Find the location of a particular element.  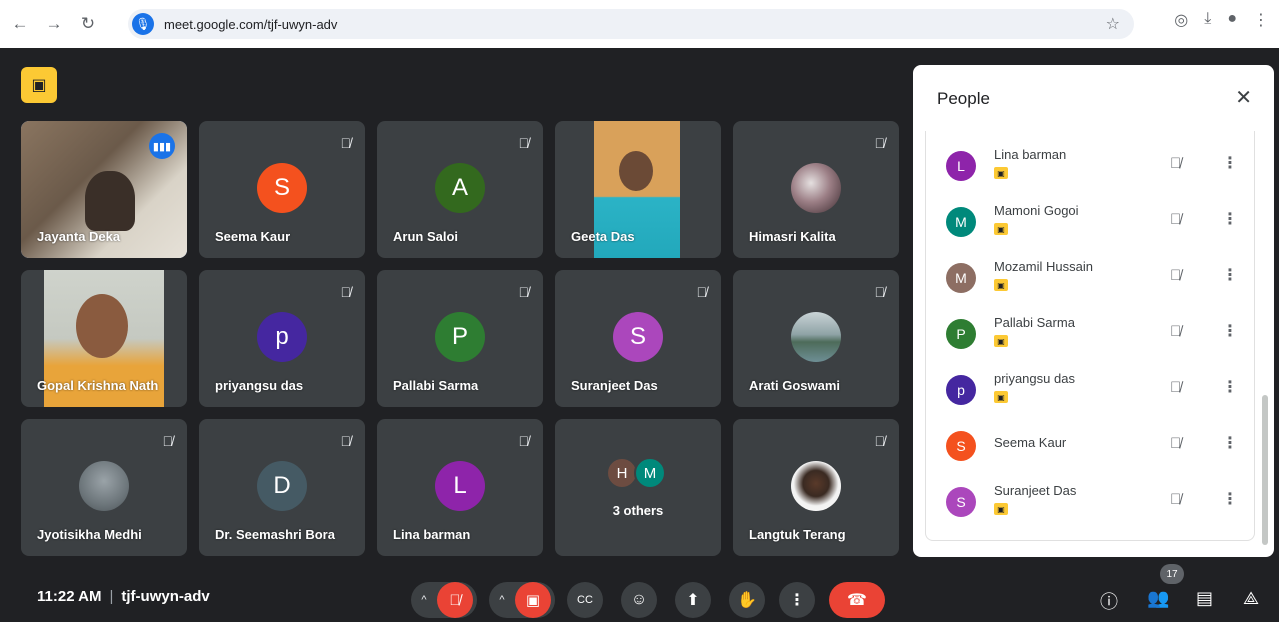

panel-scrollbar is located at coordinates (1265, 470).